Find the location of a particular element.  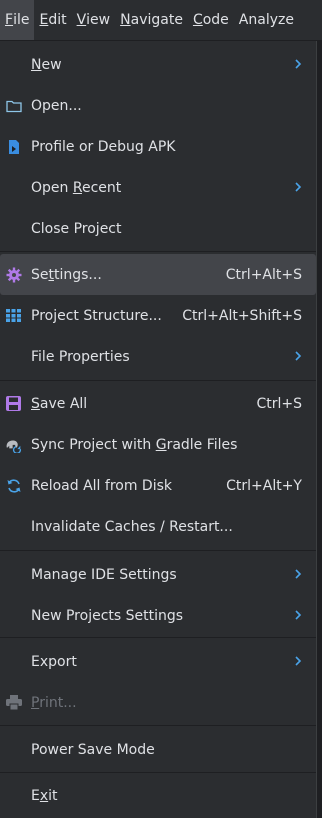

shortcut-label: Ctrl+Alt+S is located at coordinates (263, 274).